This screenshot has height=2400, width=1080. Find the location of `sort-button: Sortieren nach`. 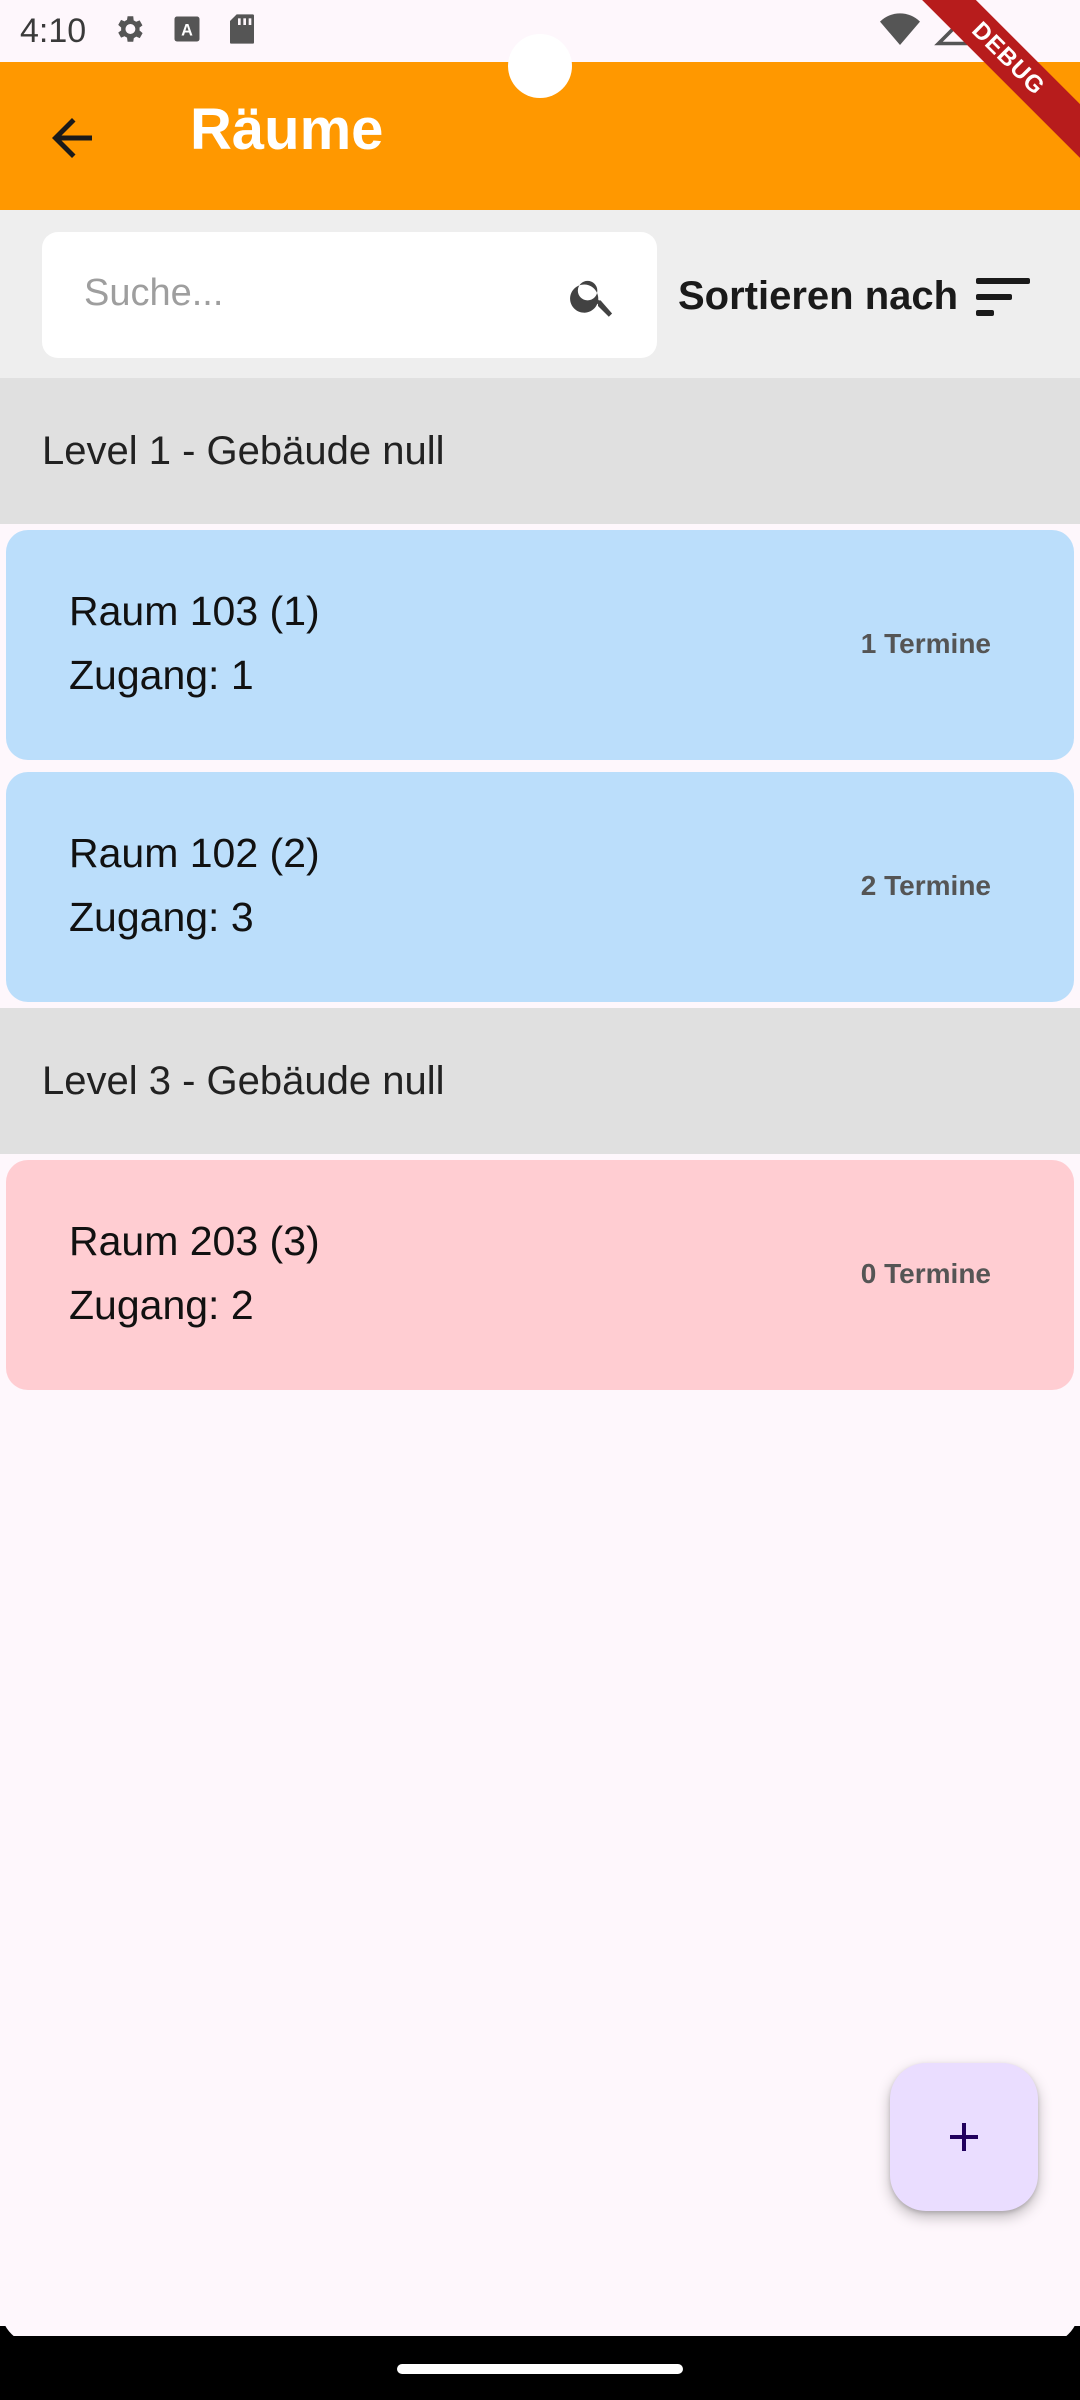

sort-button: Sortieren nach is located at coordinates (854, 296).